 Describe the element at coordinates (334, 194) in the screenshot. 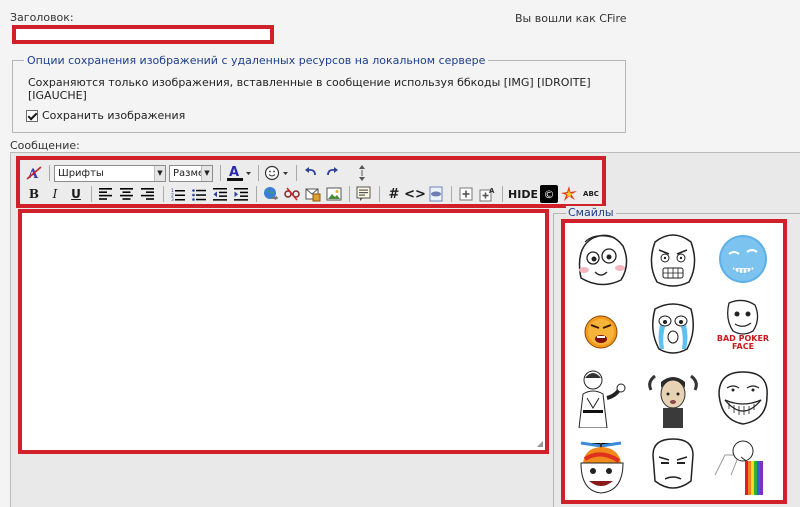

I see `insert-image-icon` at that location.